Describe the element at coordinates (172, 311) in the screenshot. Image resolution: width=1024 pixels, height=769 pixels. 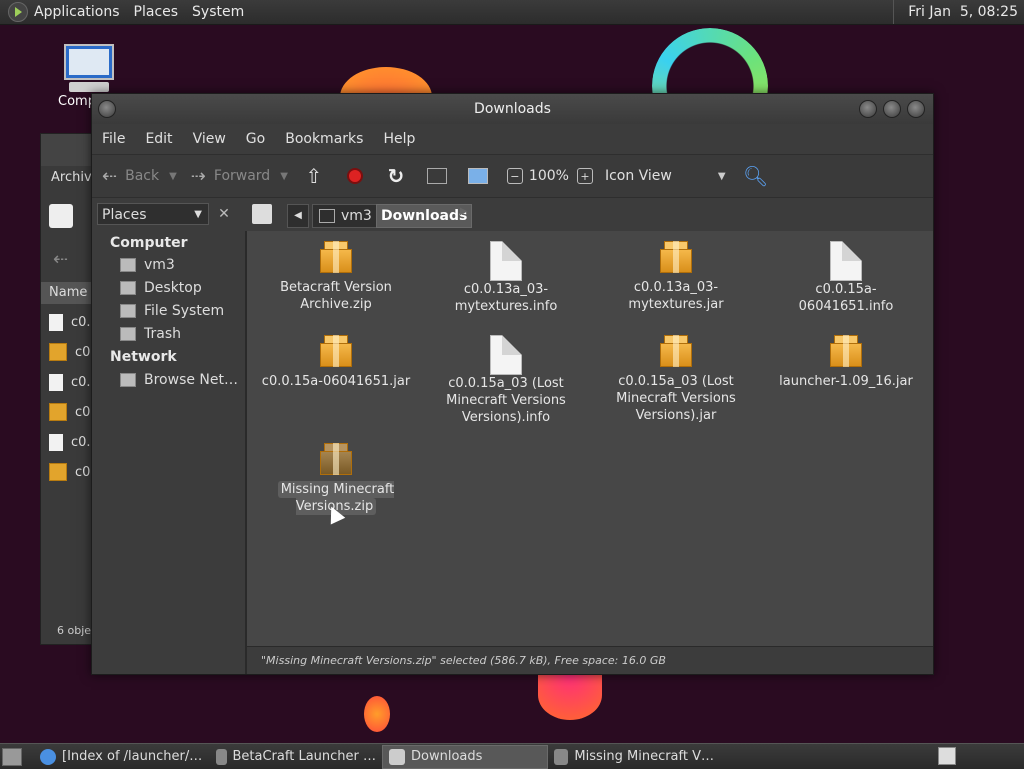
I see `sidebar-item-file-system: File System` at that location.